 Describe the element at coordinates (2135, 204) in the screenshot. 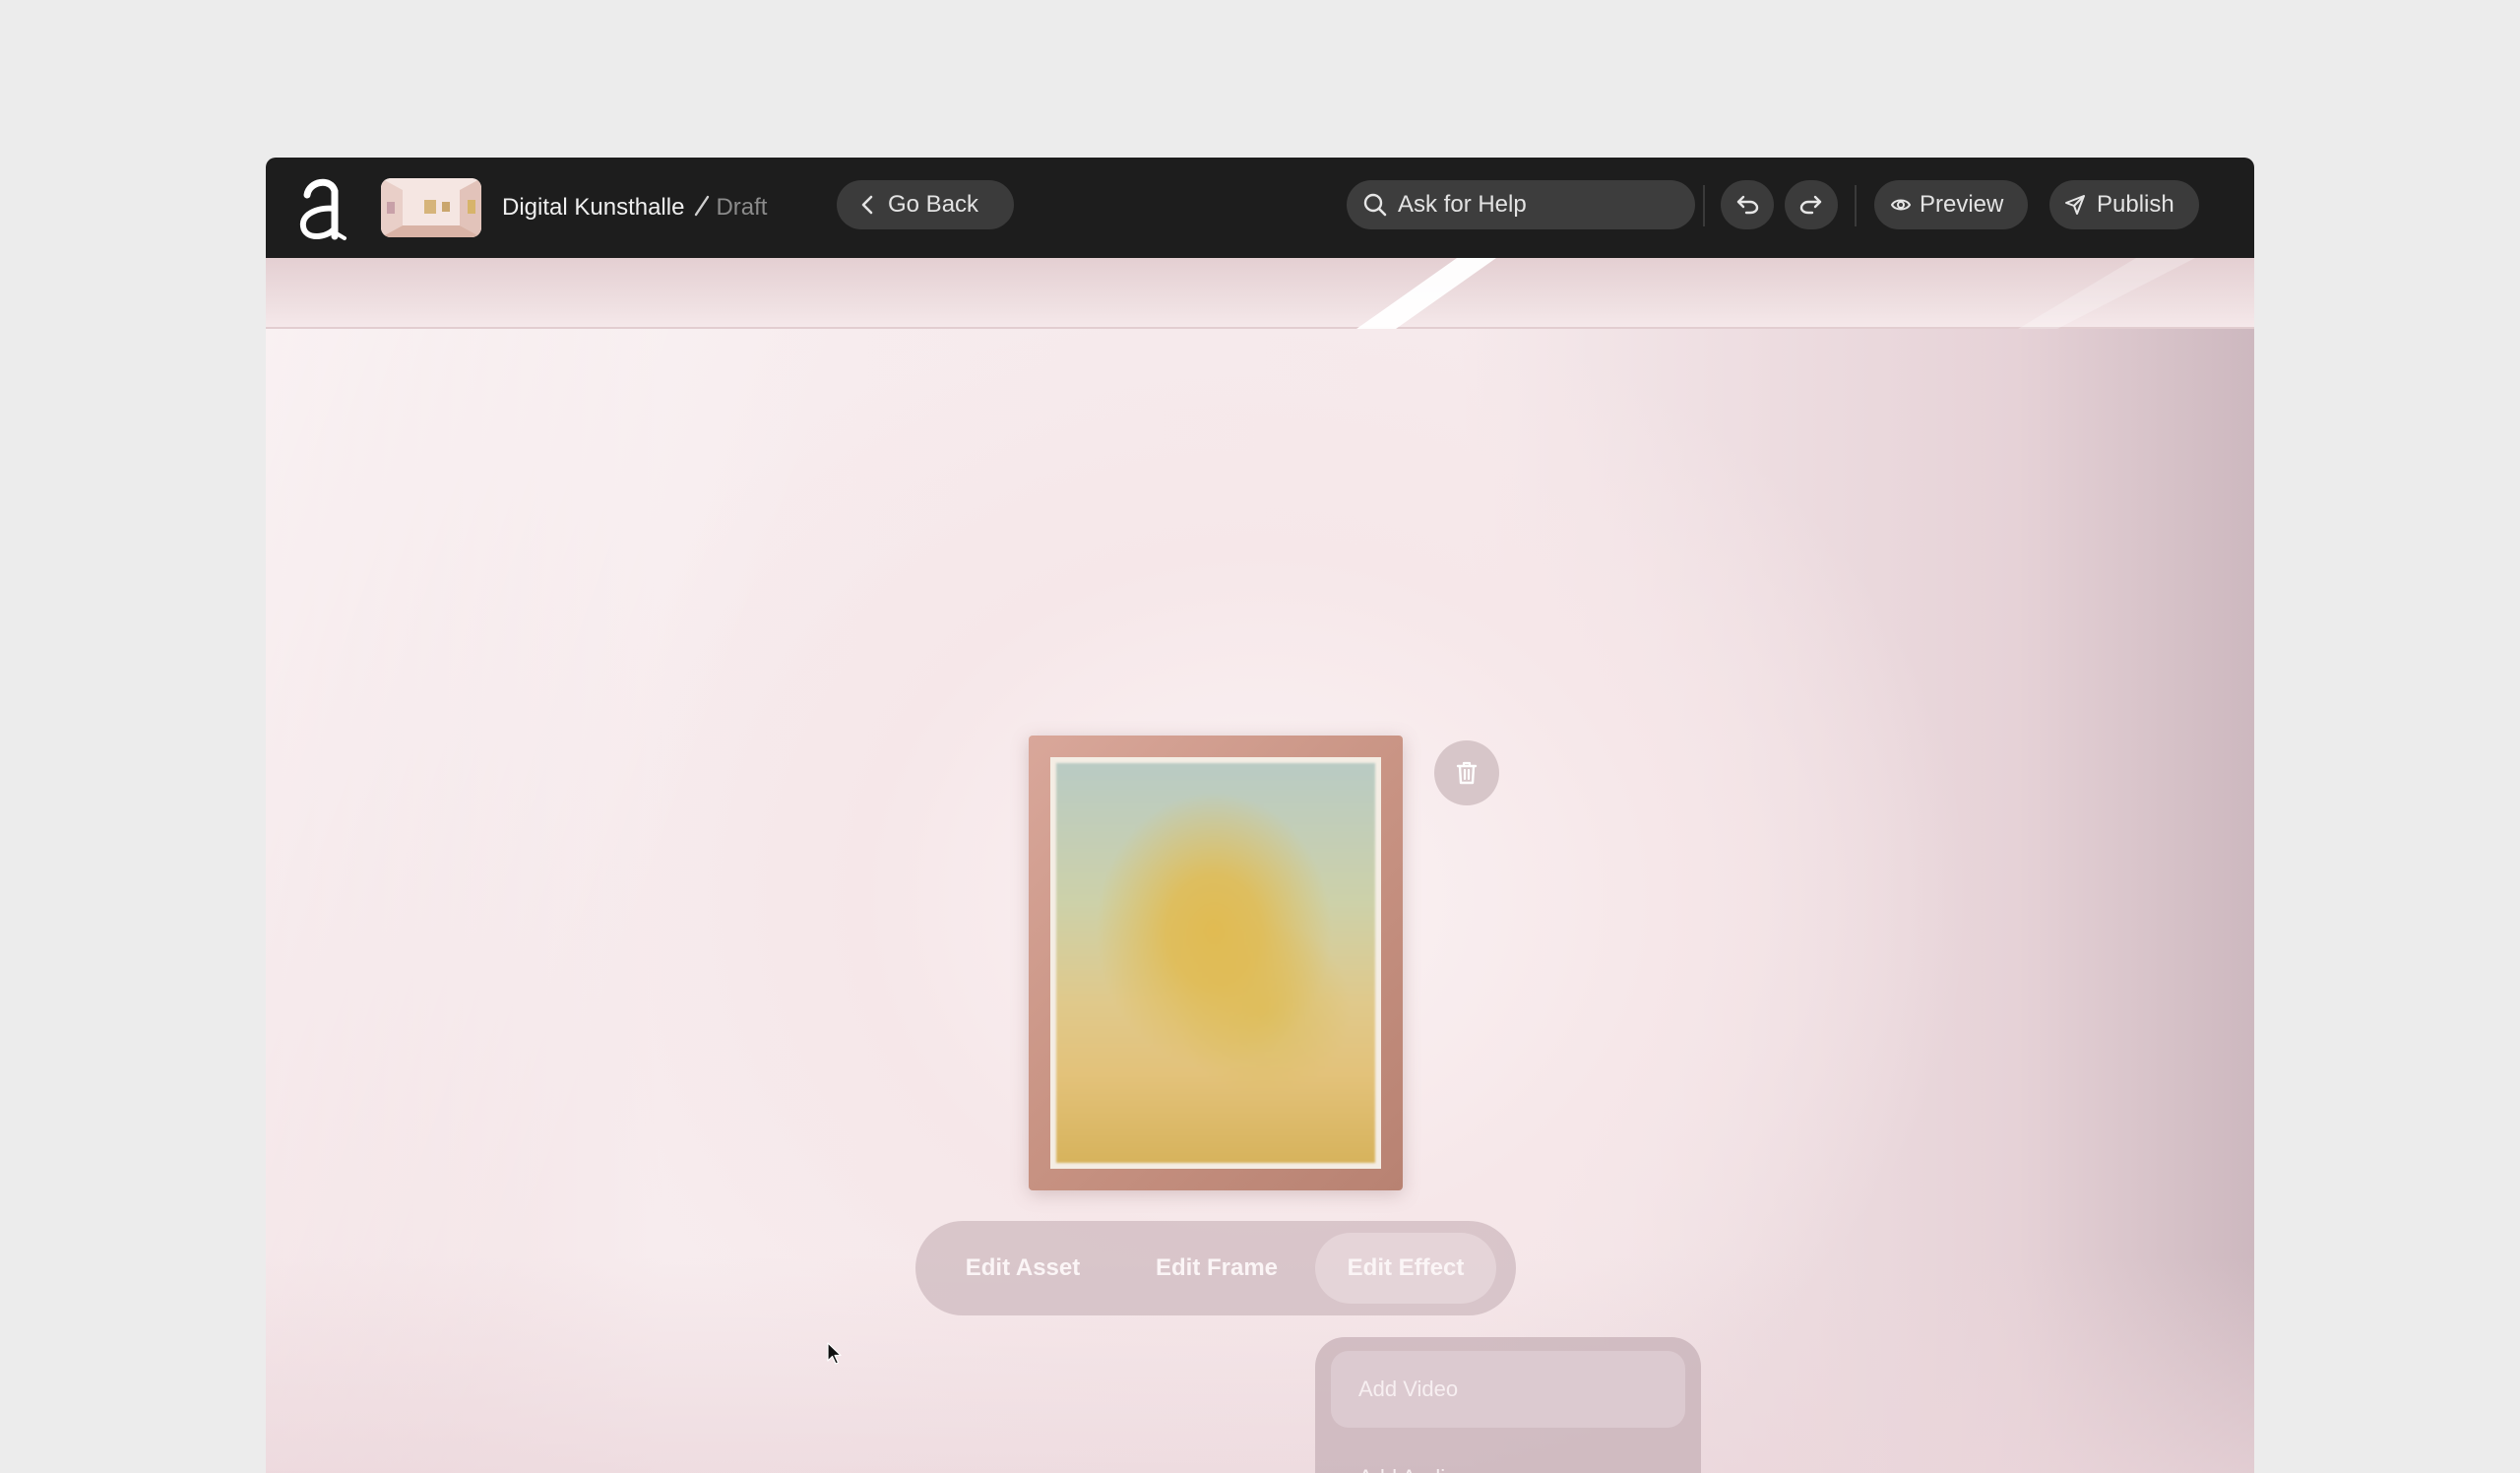

I see `publish-label: Publish` at that location.